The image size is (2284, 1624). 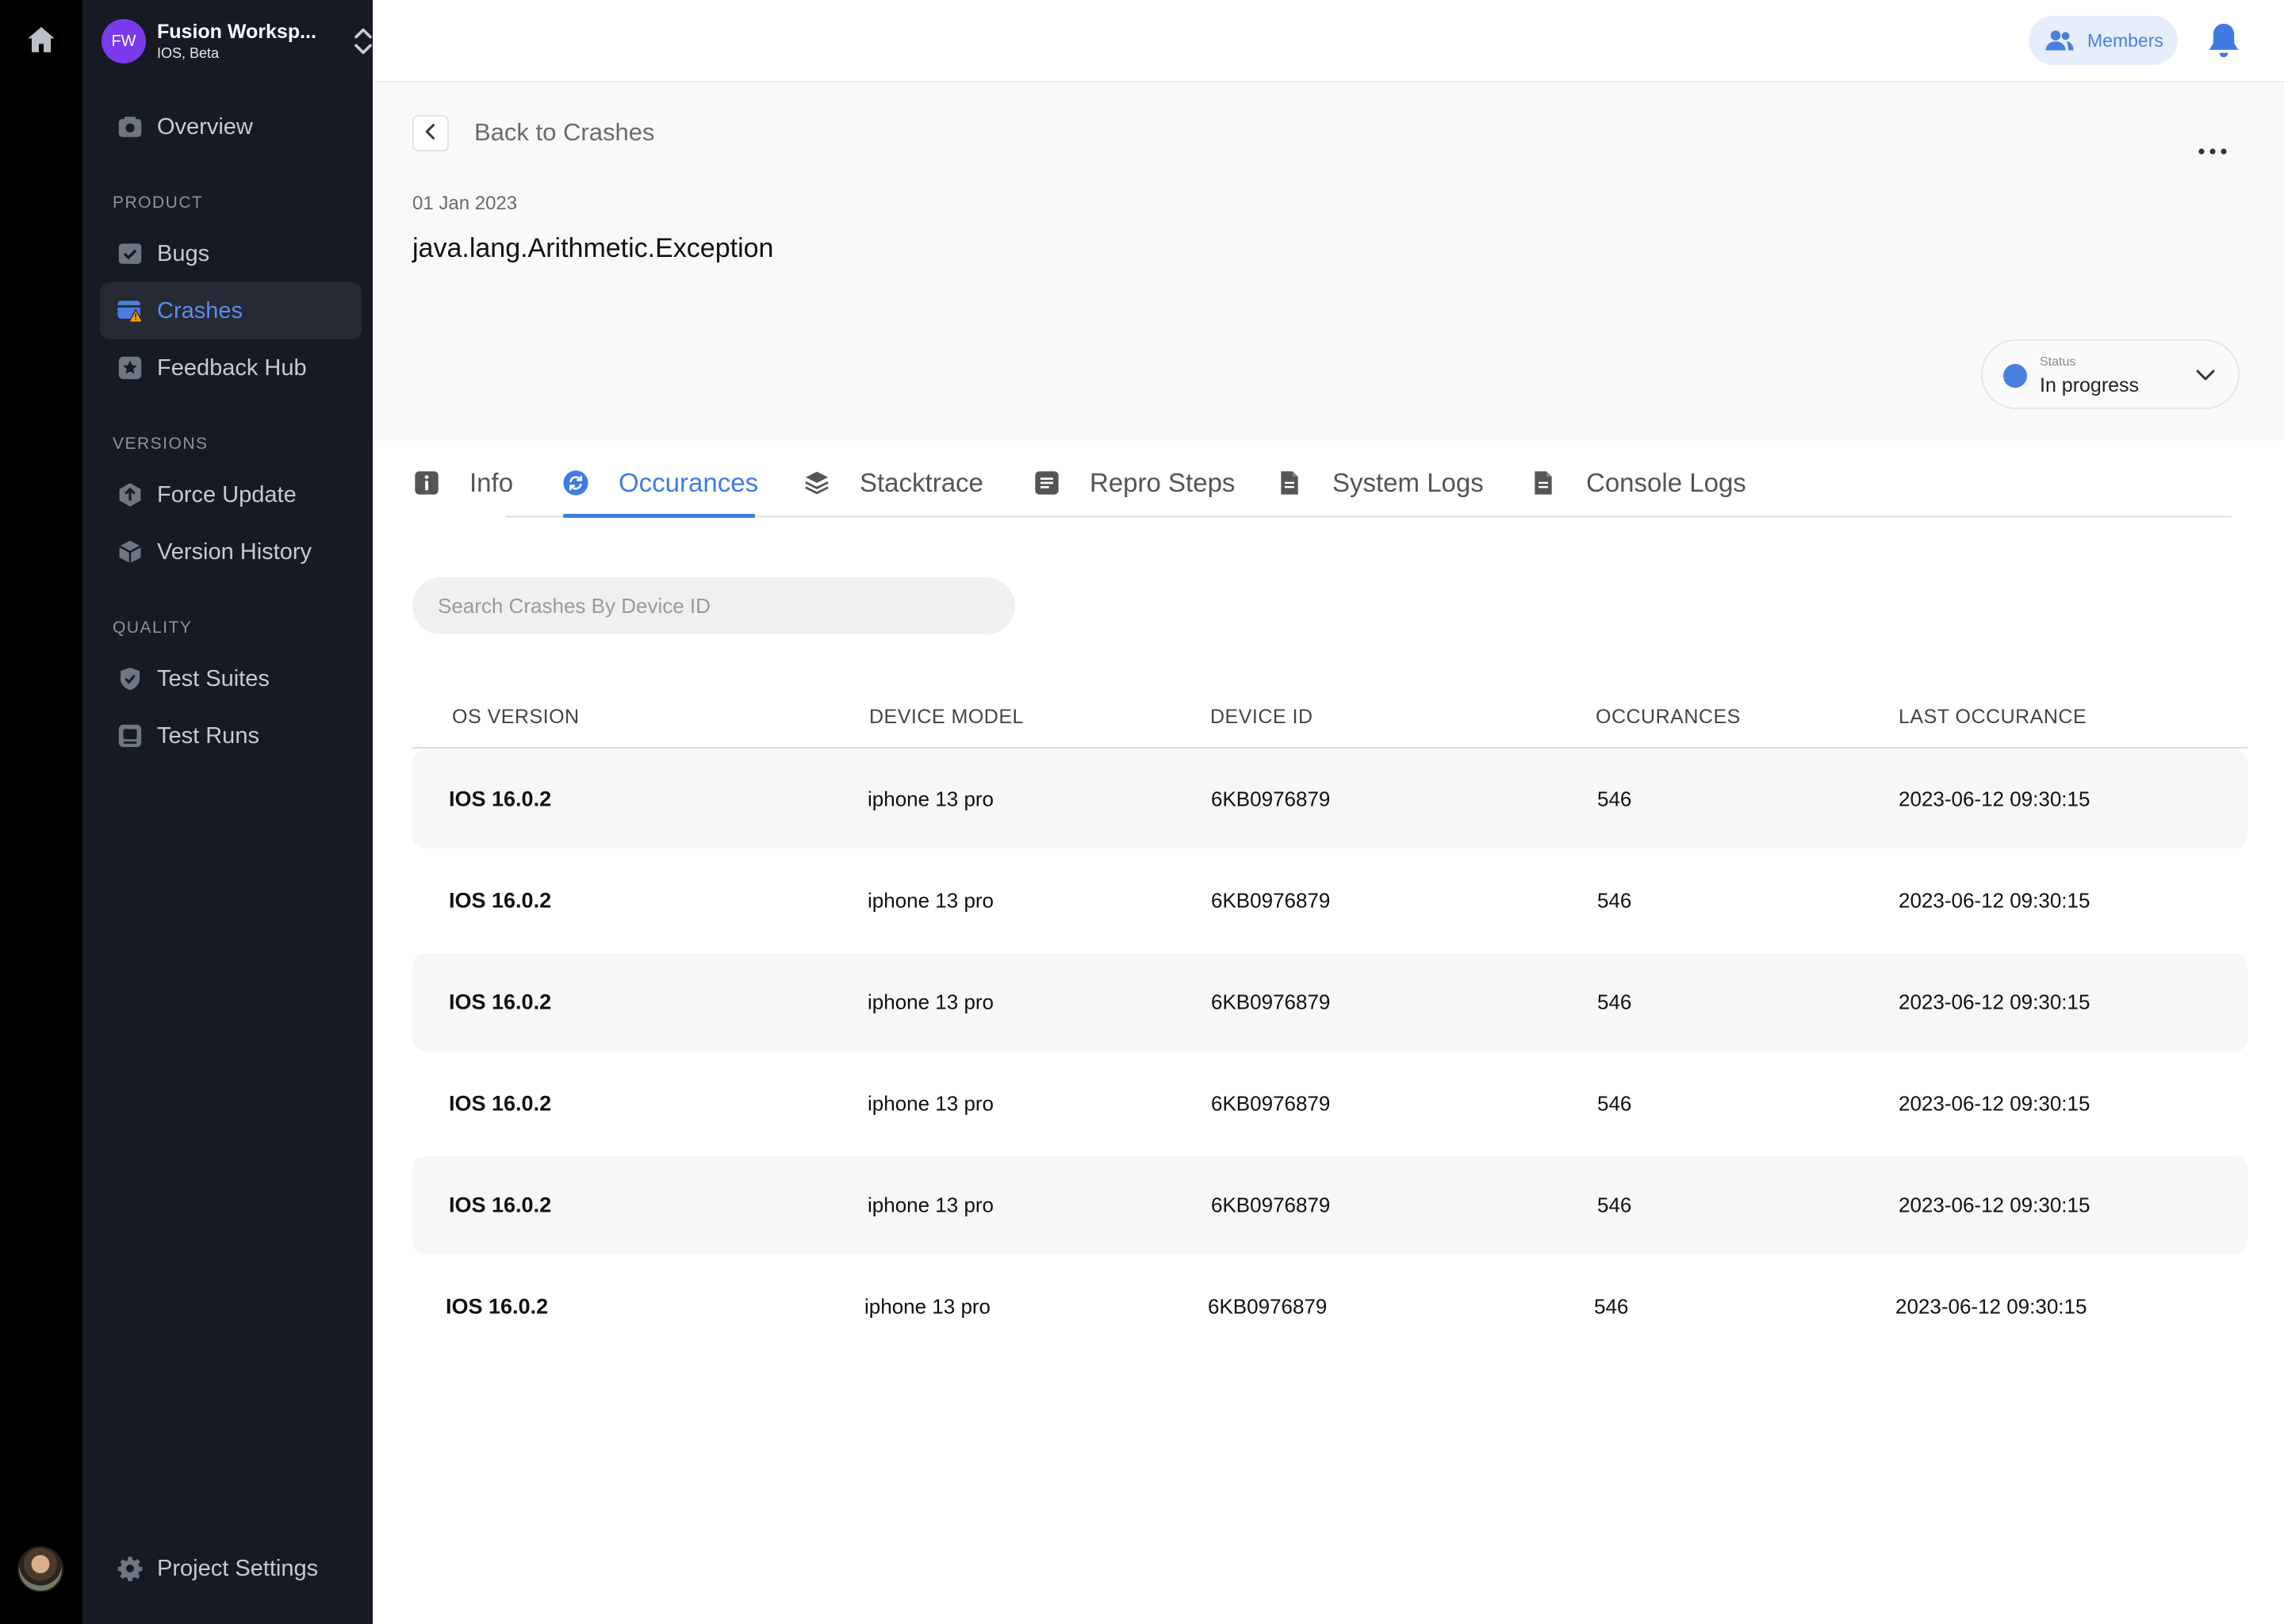 What do you see at coordinates (124, 41) in the screenshot?
I see `workspace-logo: FW` at bounding box center [124, 41].